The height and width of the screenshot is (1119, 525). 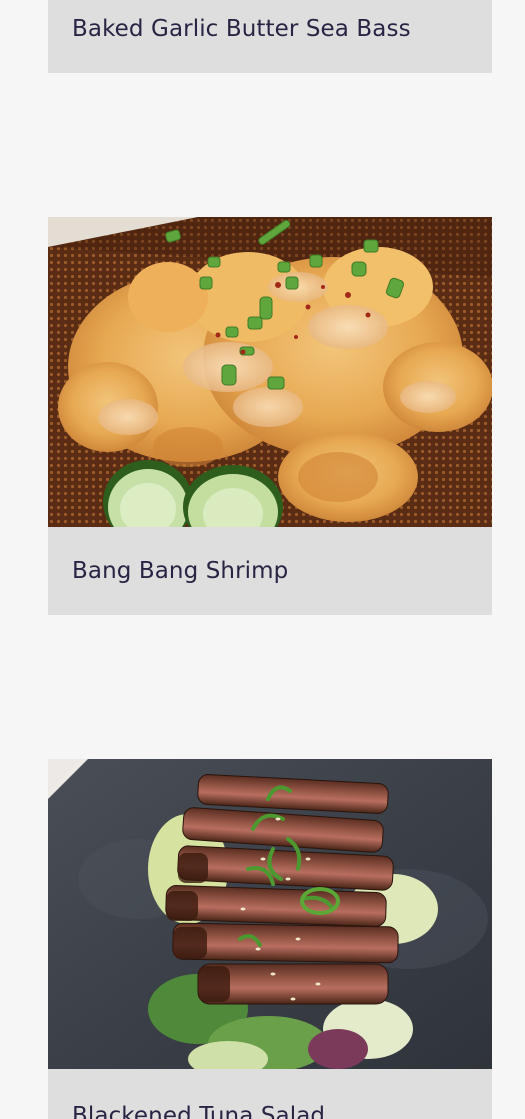 What do you see at coordinates (241, 29) in the screenshot?
I see `recipe-title: Baked Garlic Butter Sea Bass` at bounding box center [241, 29].